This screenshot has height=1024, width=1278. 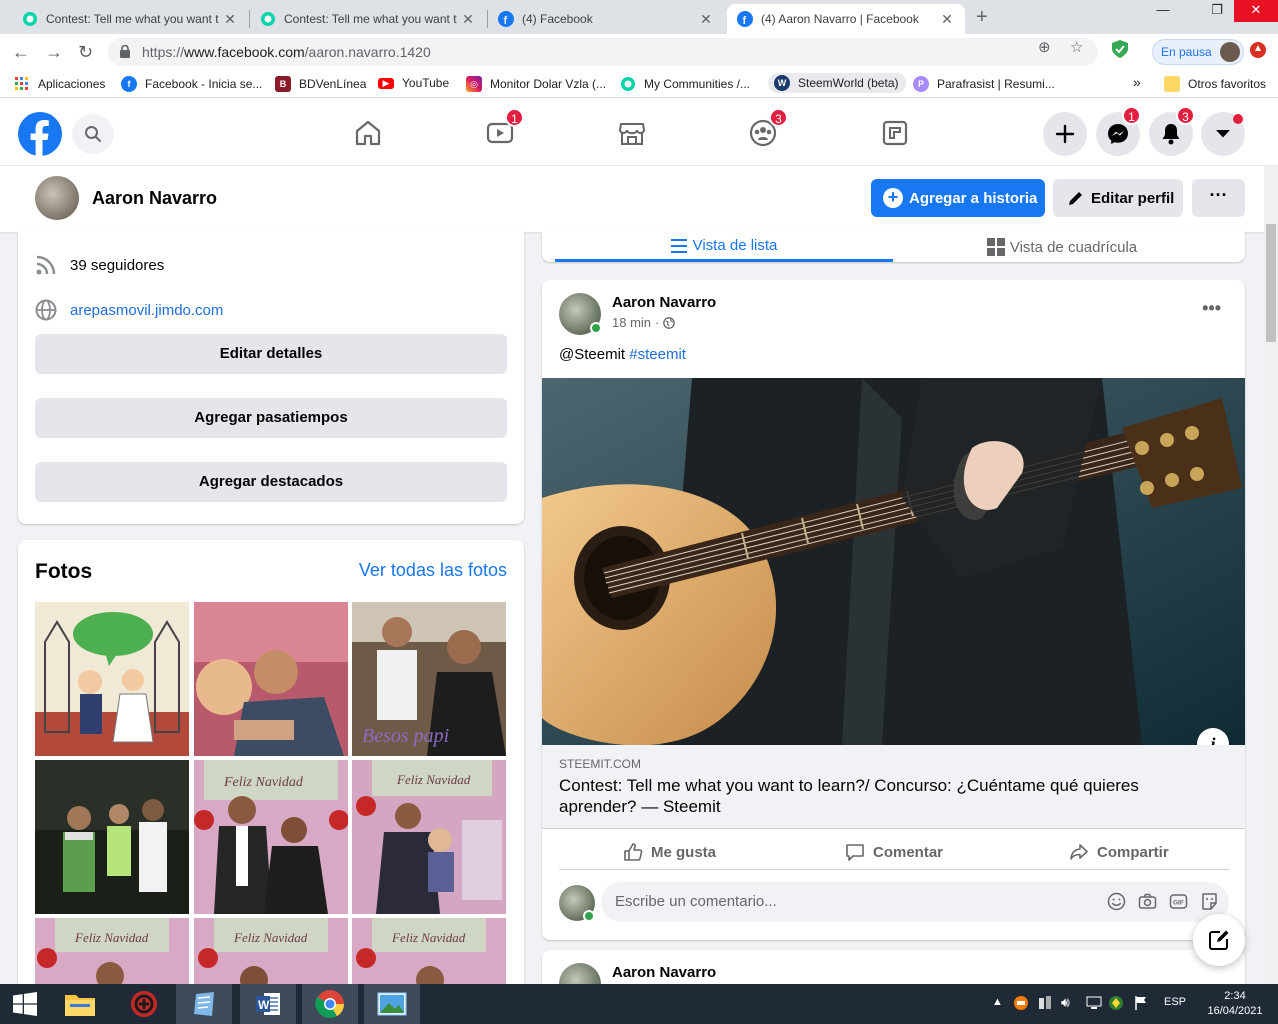 I want to click on facebook-logo-icon, so click(x=40, y=134).